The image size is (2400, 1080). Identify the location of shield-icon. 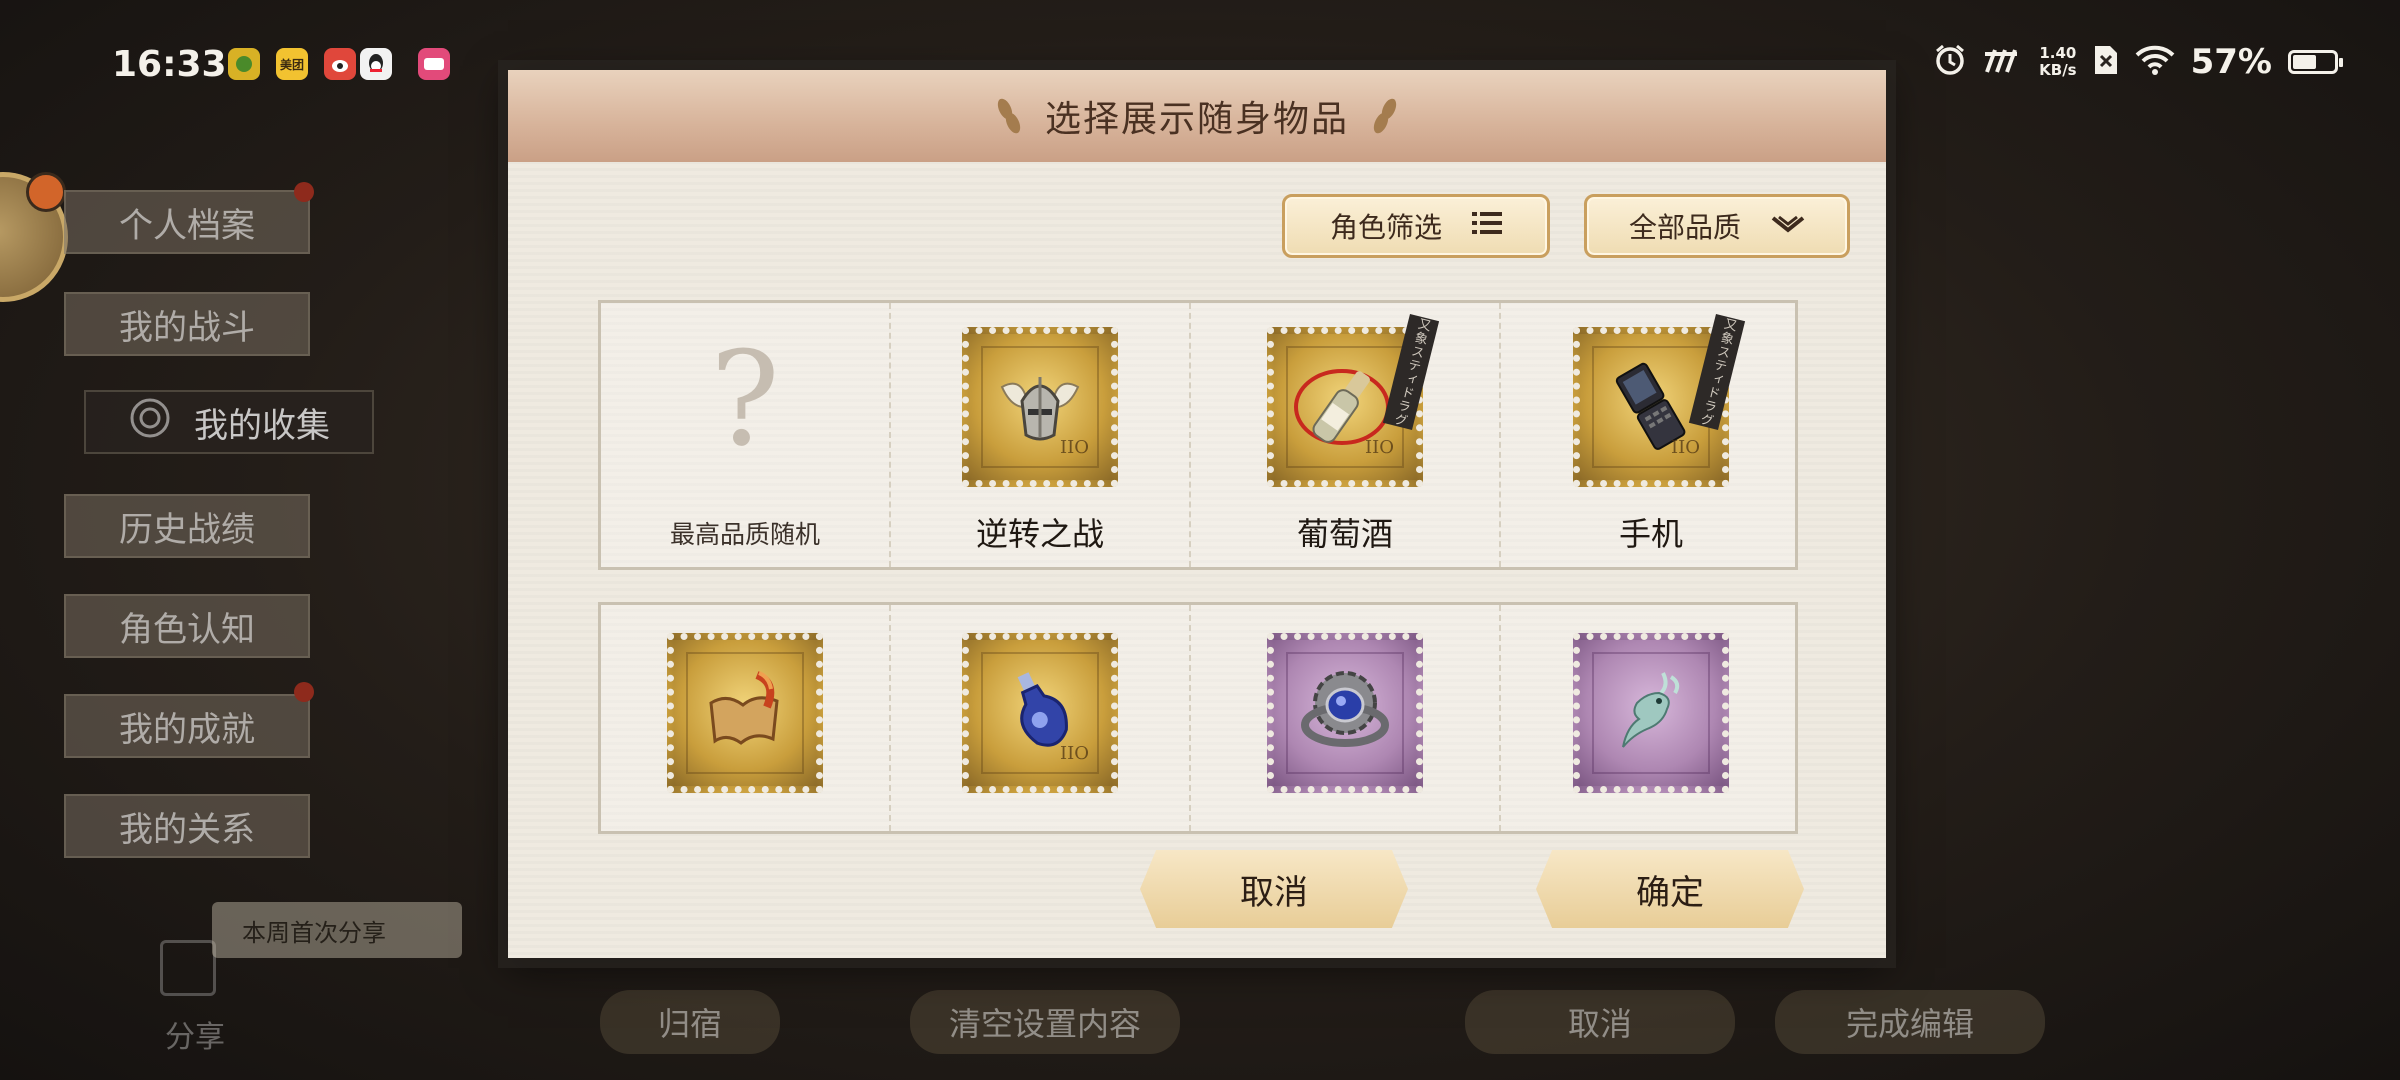
(150, 422).